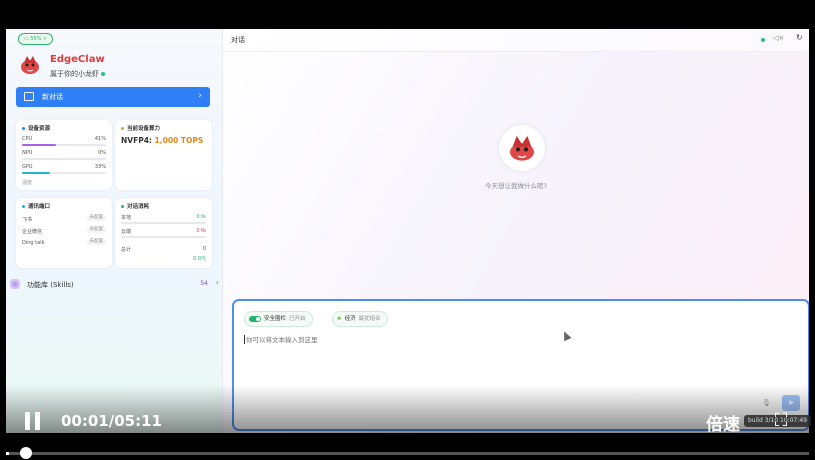 The image size is (815, 460). Describe the element at coordinates (204, 283) in the screenshot. I see `skills-count: 54` at that location.